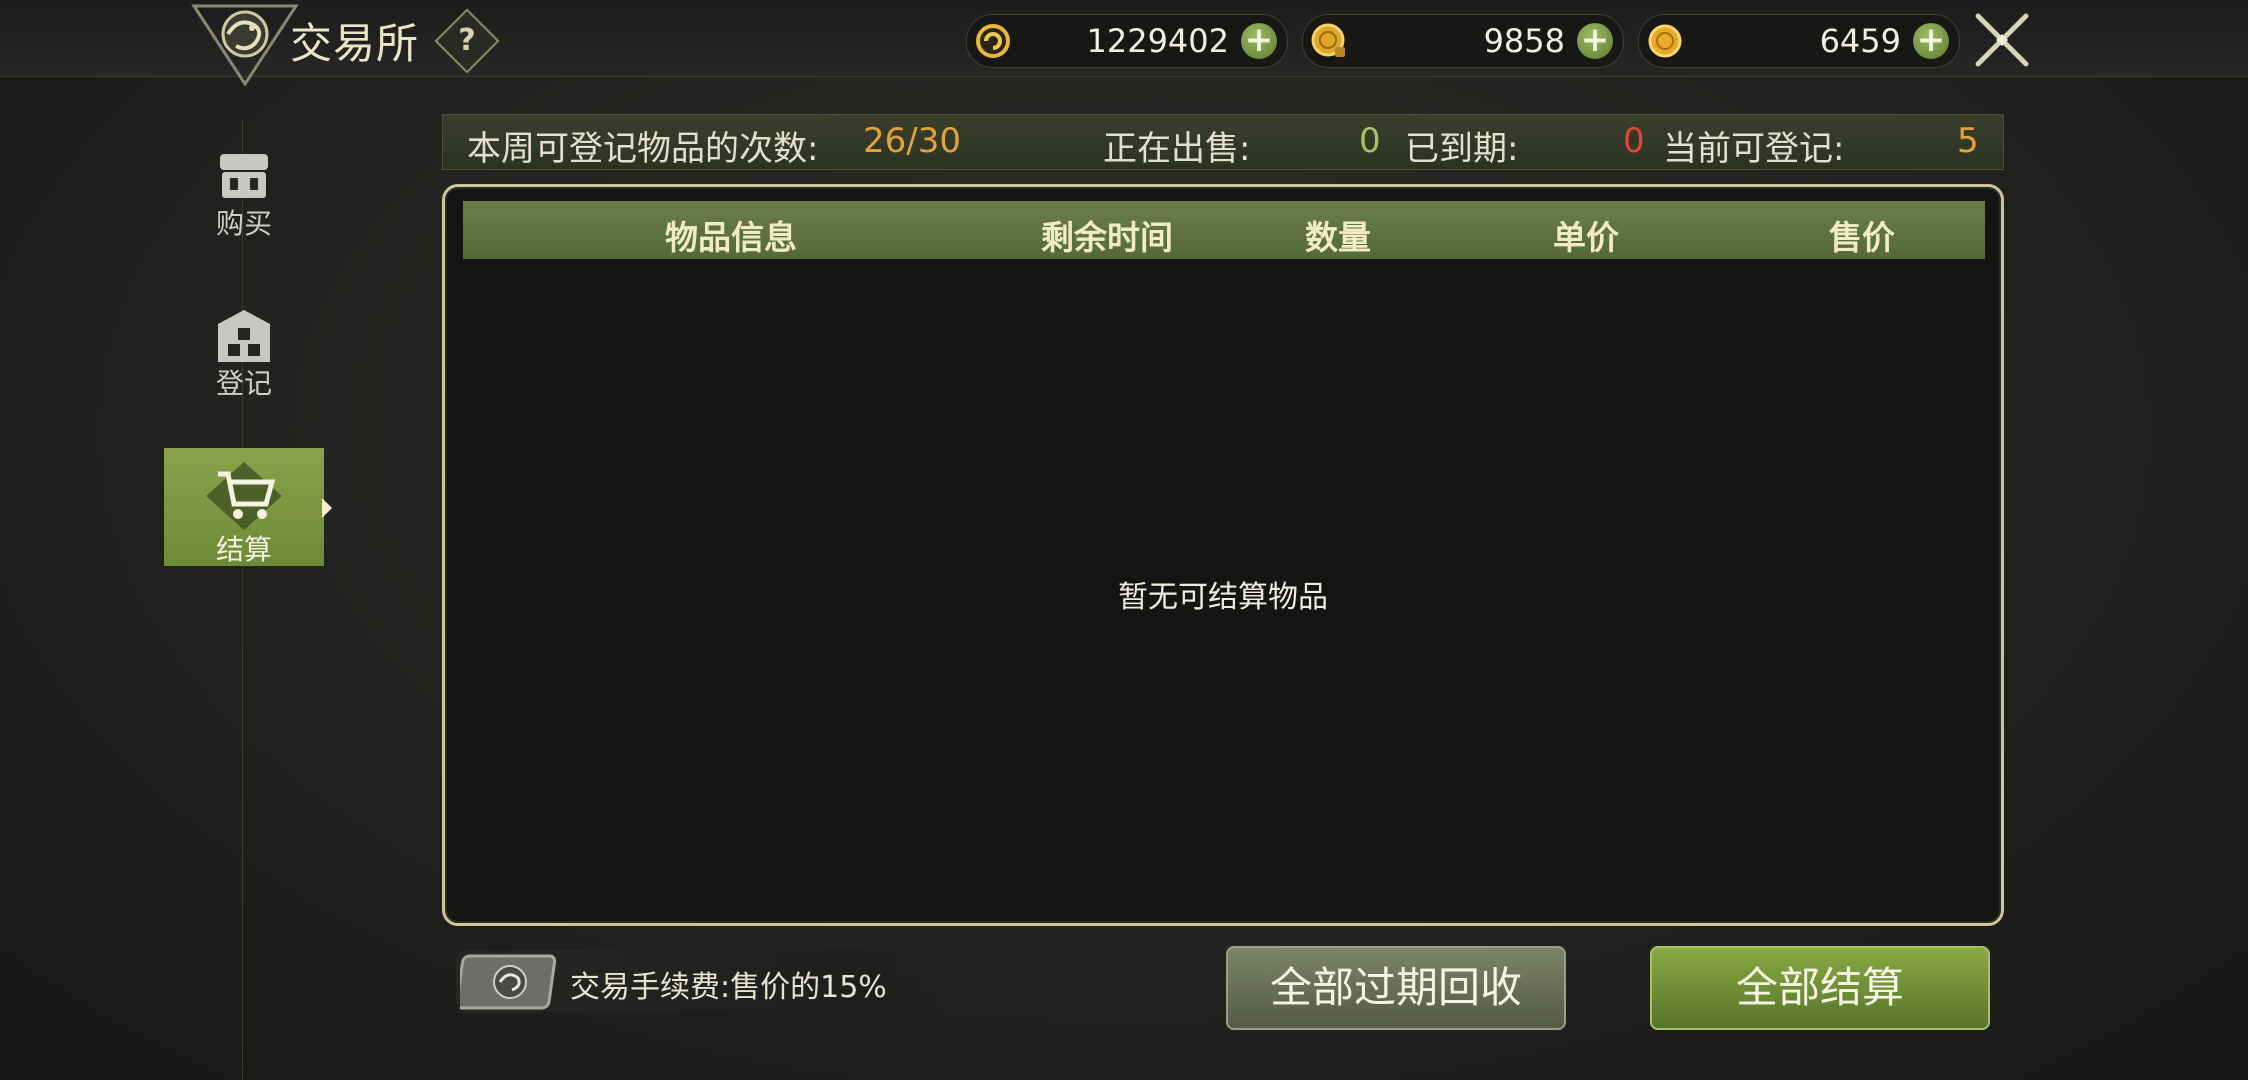 The height and width of the screenshot is (1080, 2248). Describe the element at coordinates (244, 176) in the screenshot. I see `shop-icon` at that location.